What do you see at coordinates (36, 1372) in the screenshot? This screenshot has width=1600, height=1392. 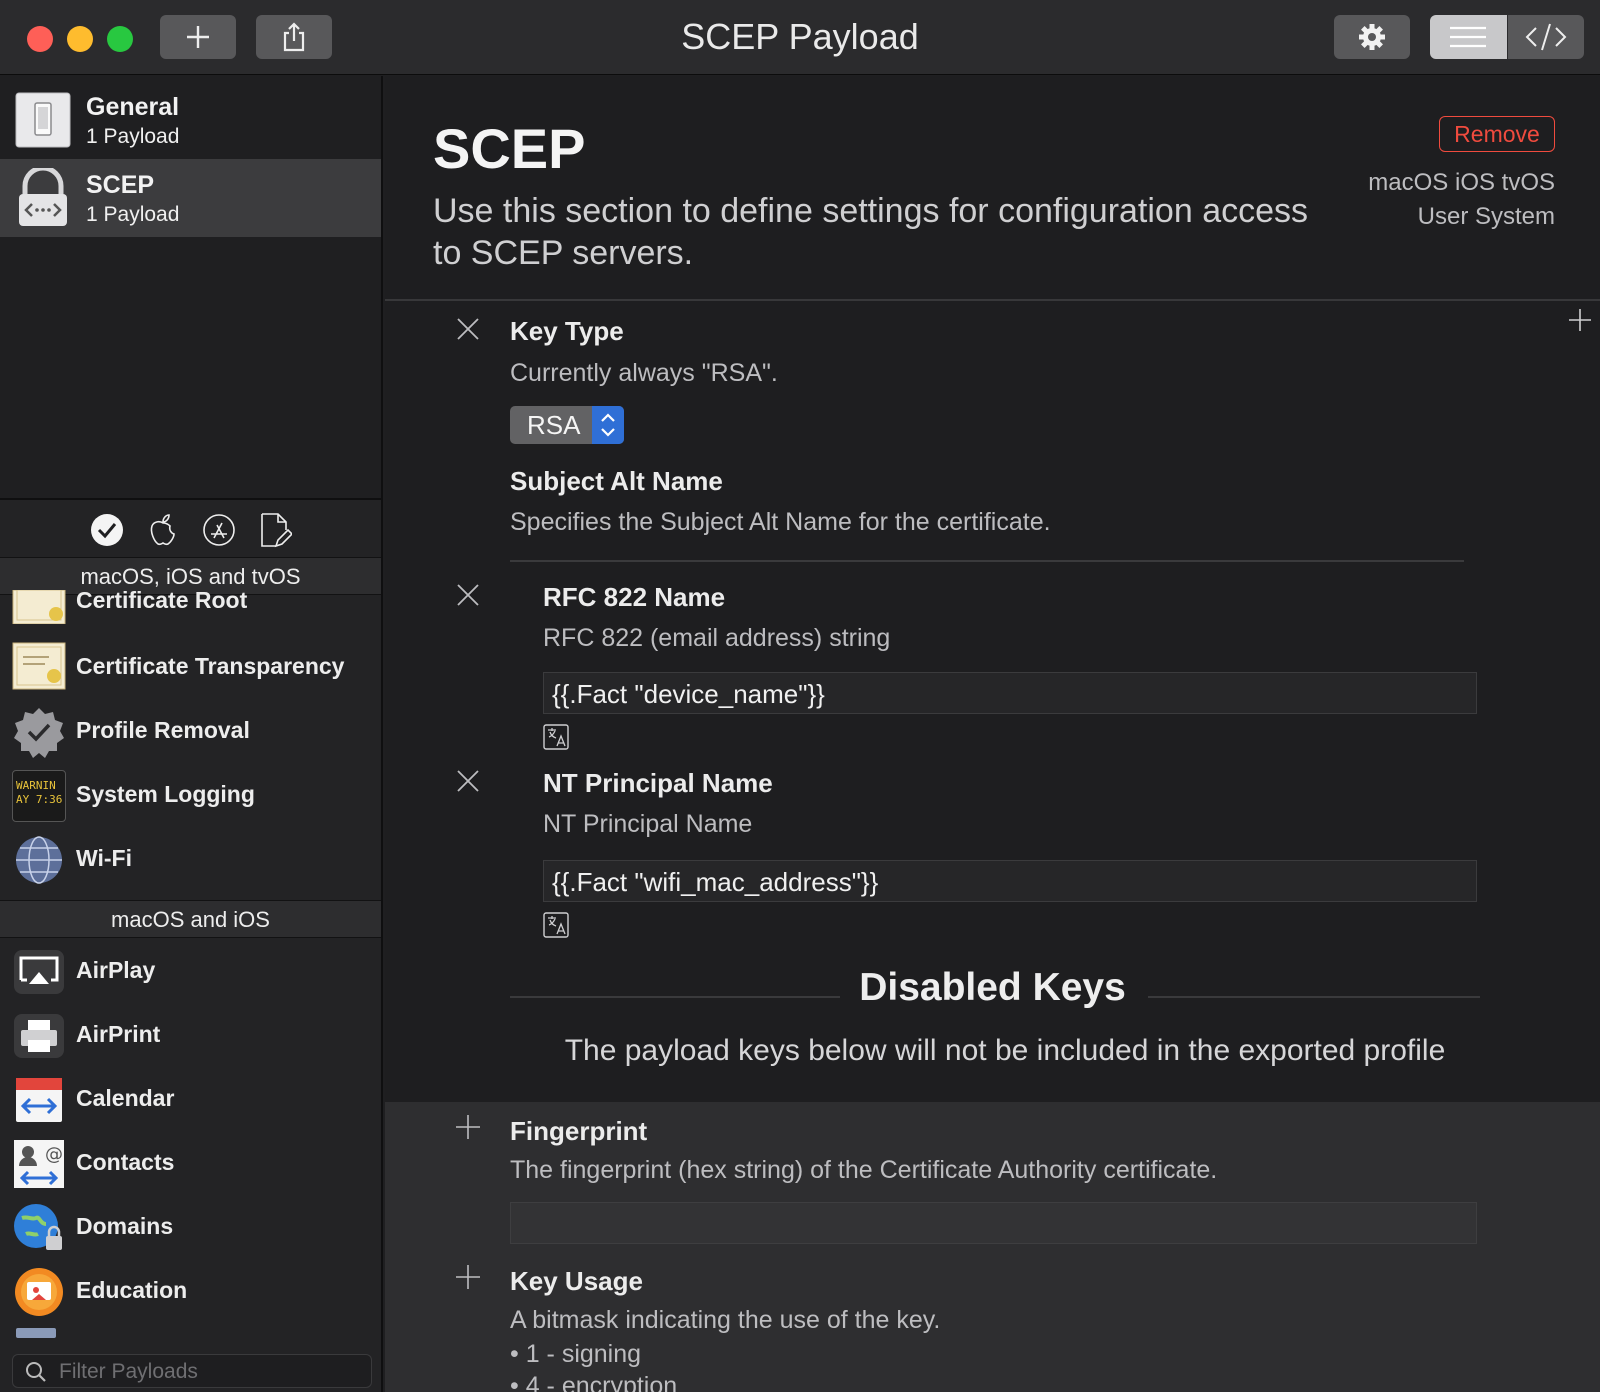 I see `search-icon` at bounding box center [36, 1372].